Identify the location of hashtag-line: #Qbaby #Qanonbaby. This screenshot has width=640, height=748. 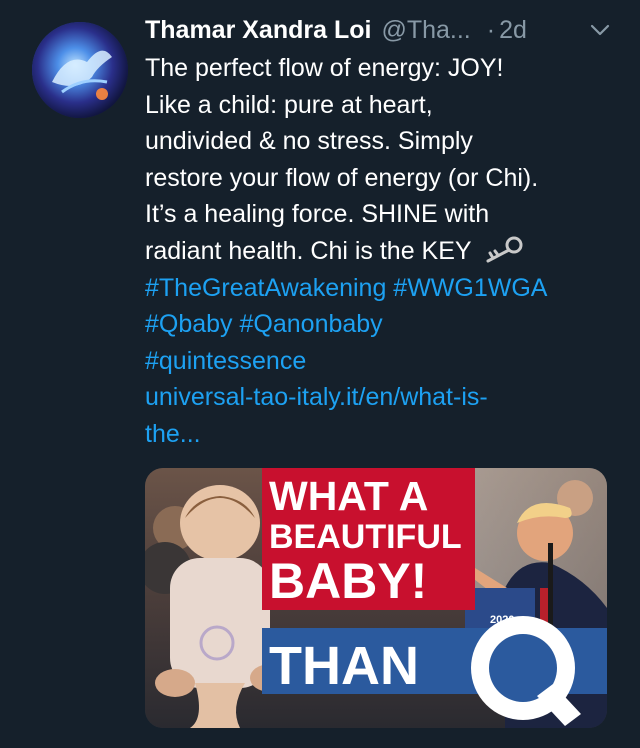
(382, 324).